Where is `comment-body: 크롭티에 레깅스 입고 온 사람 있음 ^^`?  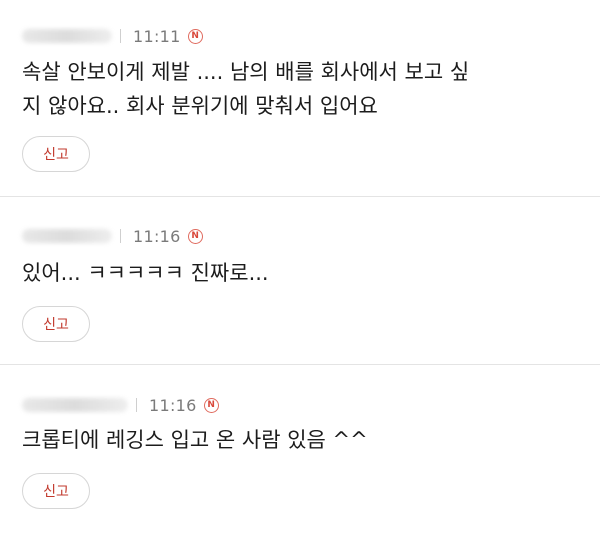
comment-body: 크롭티에 레깅스 입고 온 사람 있음 ^^ is located at coordinates (195, 440).